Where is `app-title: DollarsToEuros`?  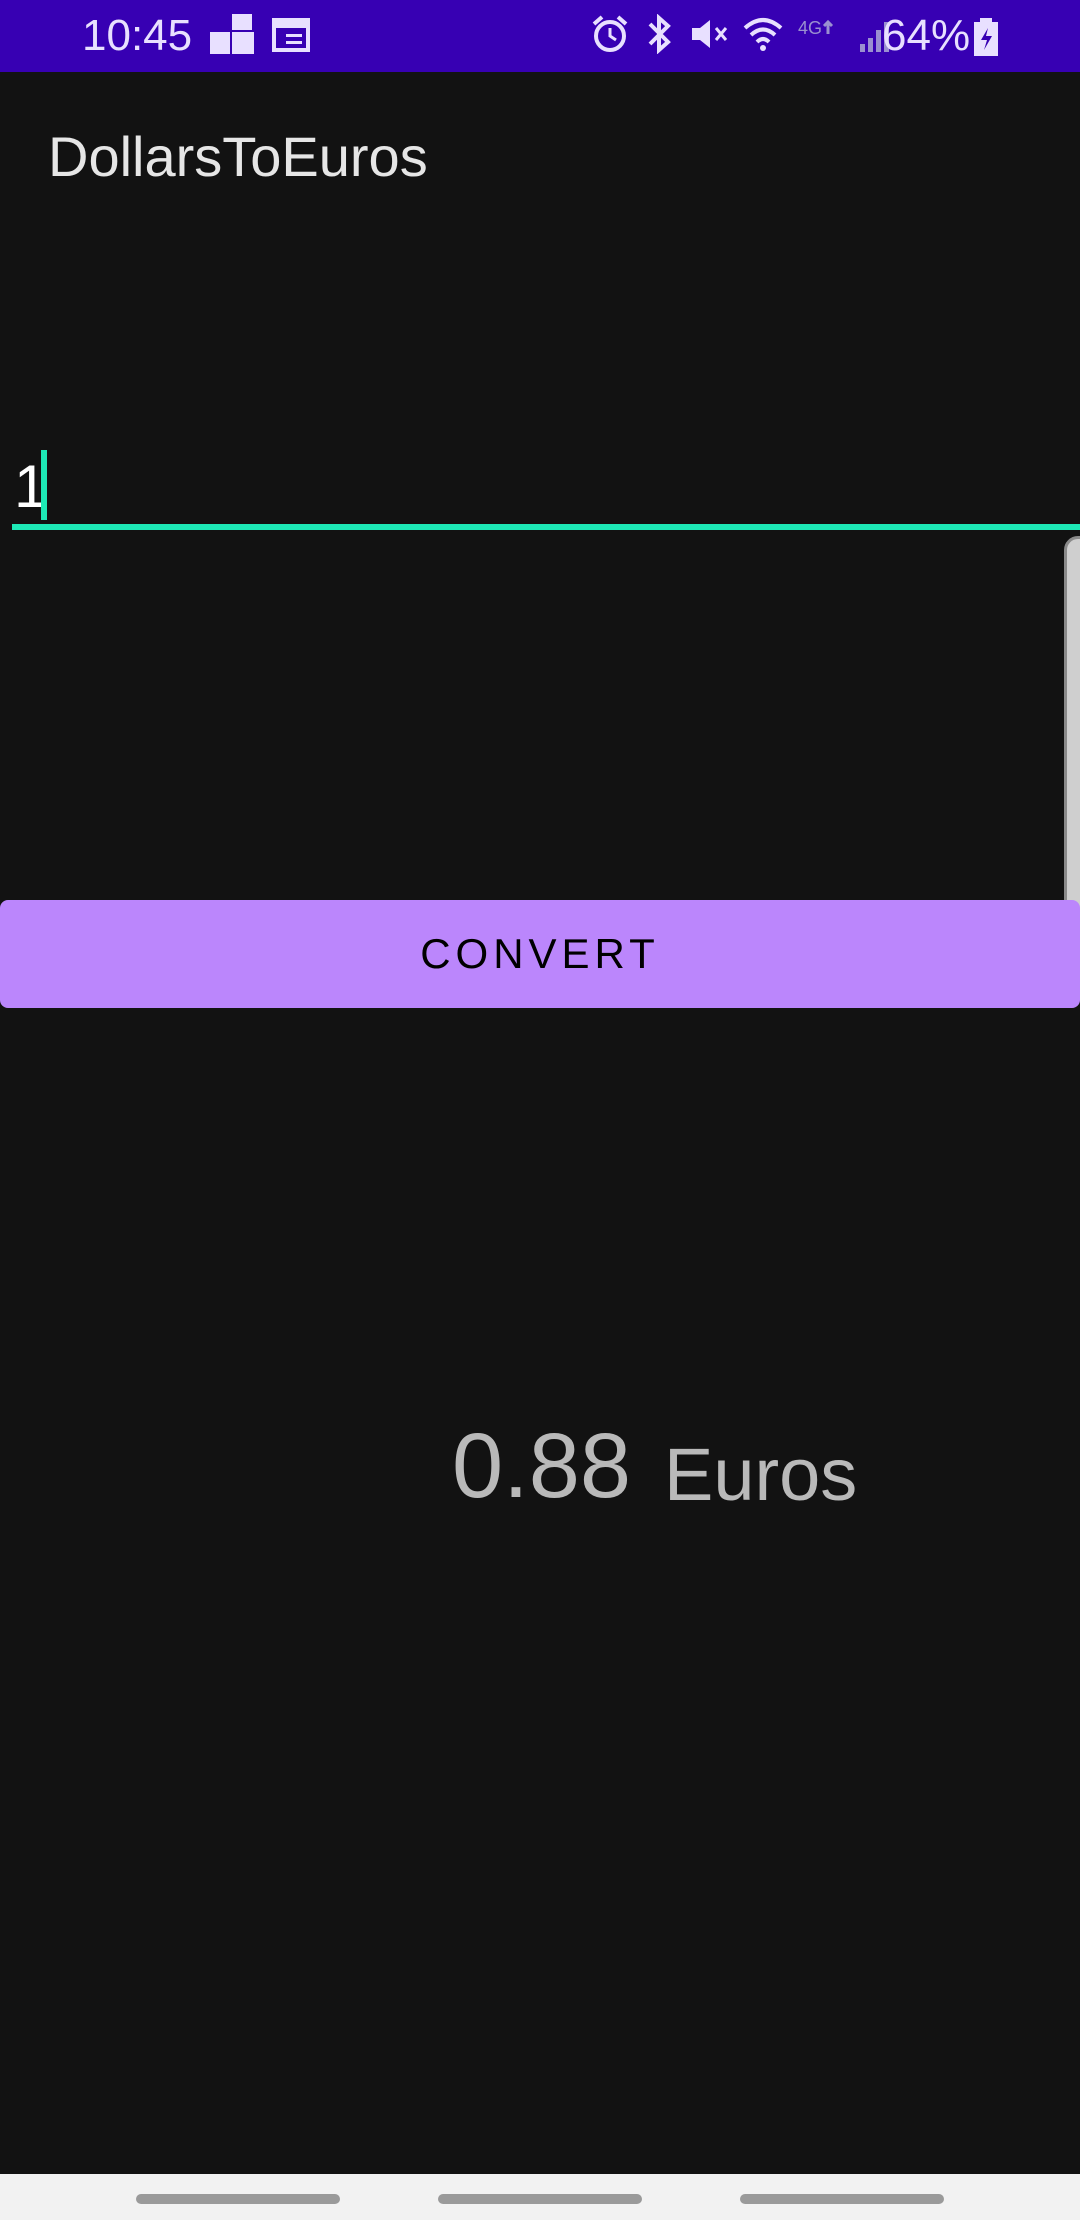 app-title: DollarsToEuros is located at coordinates (238, 156).